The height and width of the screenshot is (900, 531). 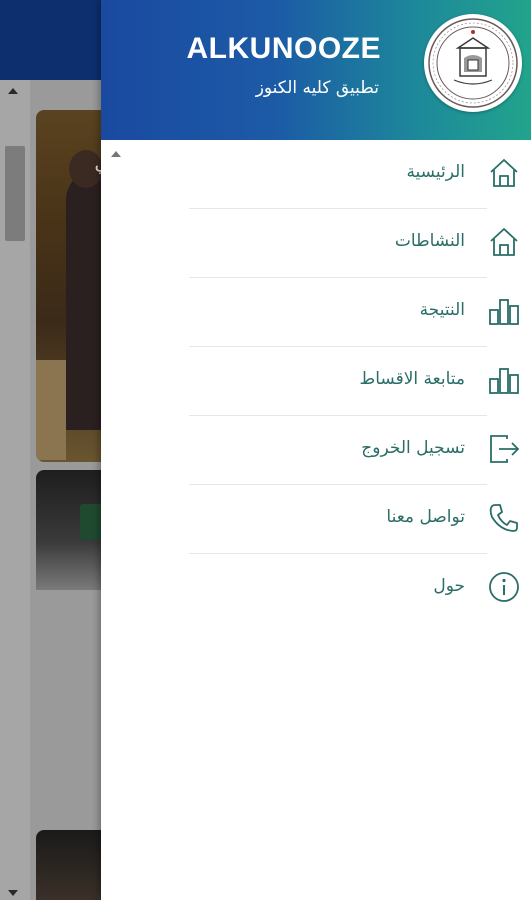 I want to click on app-subtitle: تطبيق كليه الكنوز, so click(x=317, y=88).